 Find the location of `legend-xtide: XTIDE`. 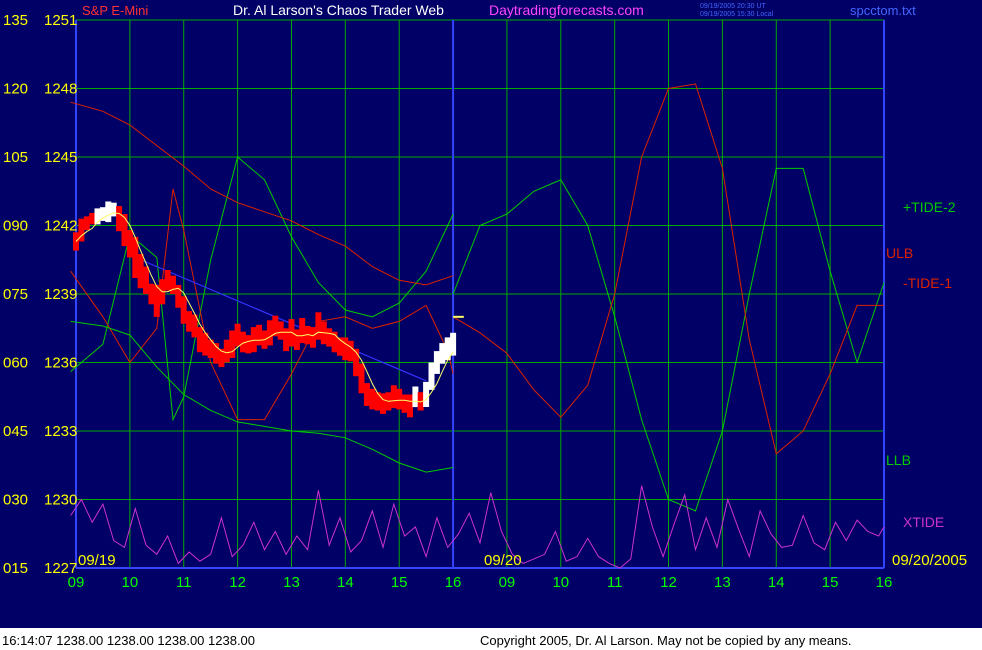

legend-xtide: XTIDE is located at coordinates (923, 522).